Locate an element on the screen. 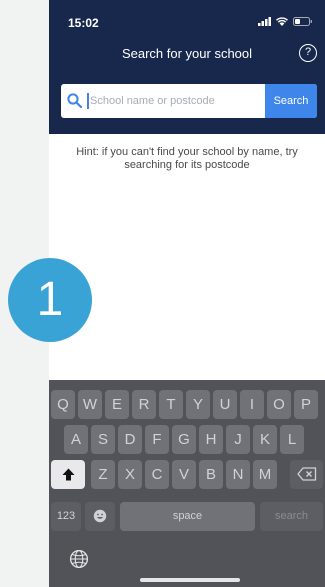 The height and width of the screenshot is (587, 325). key-k: K is located at coordinates (265, 439).